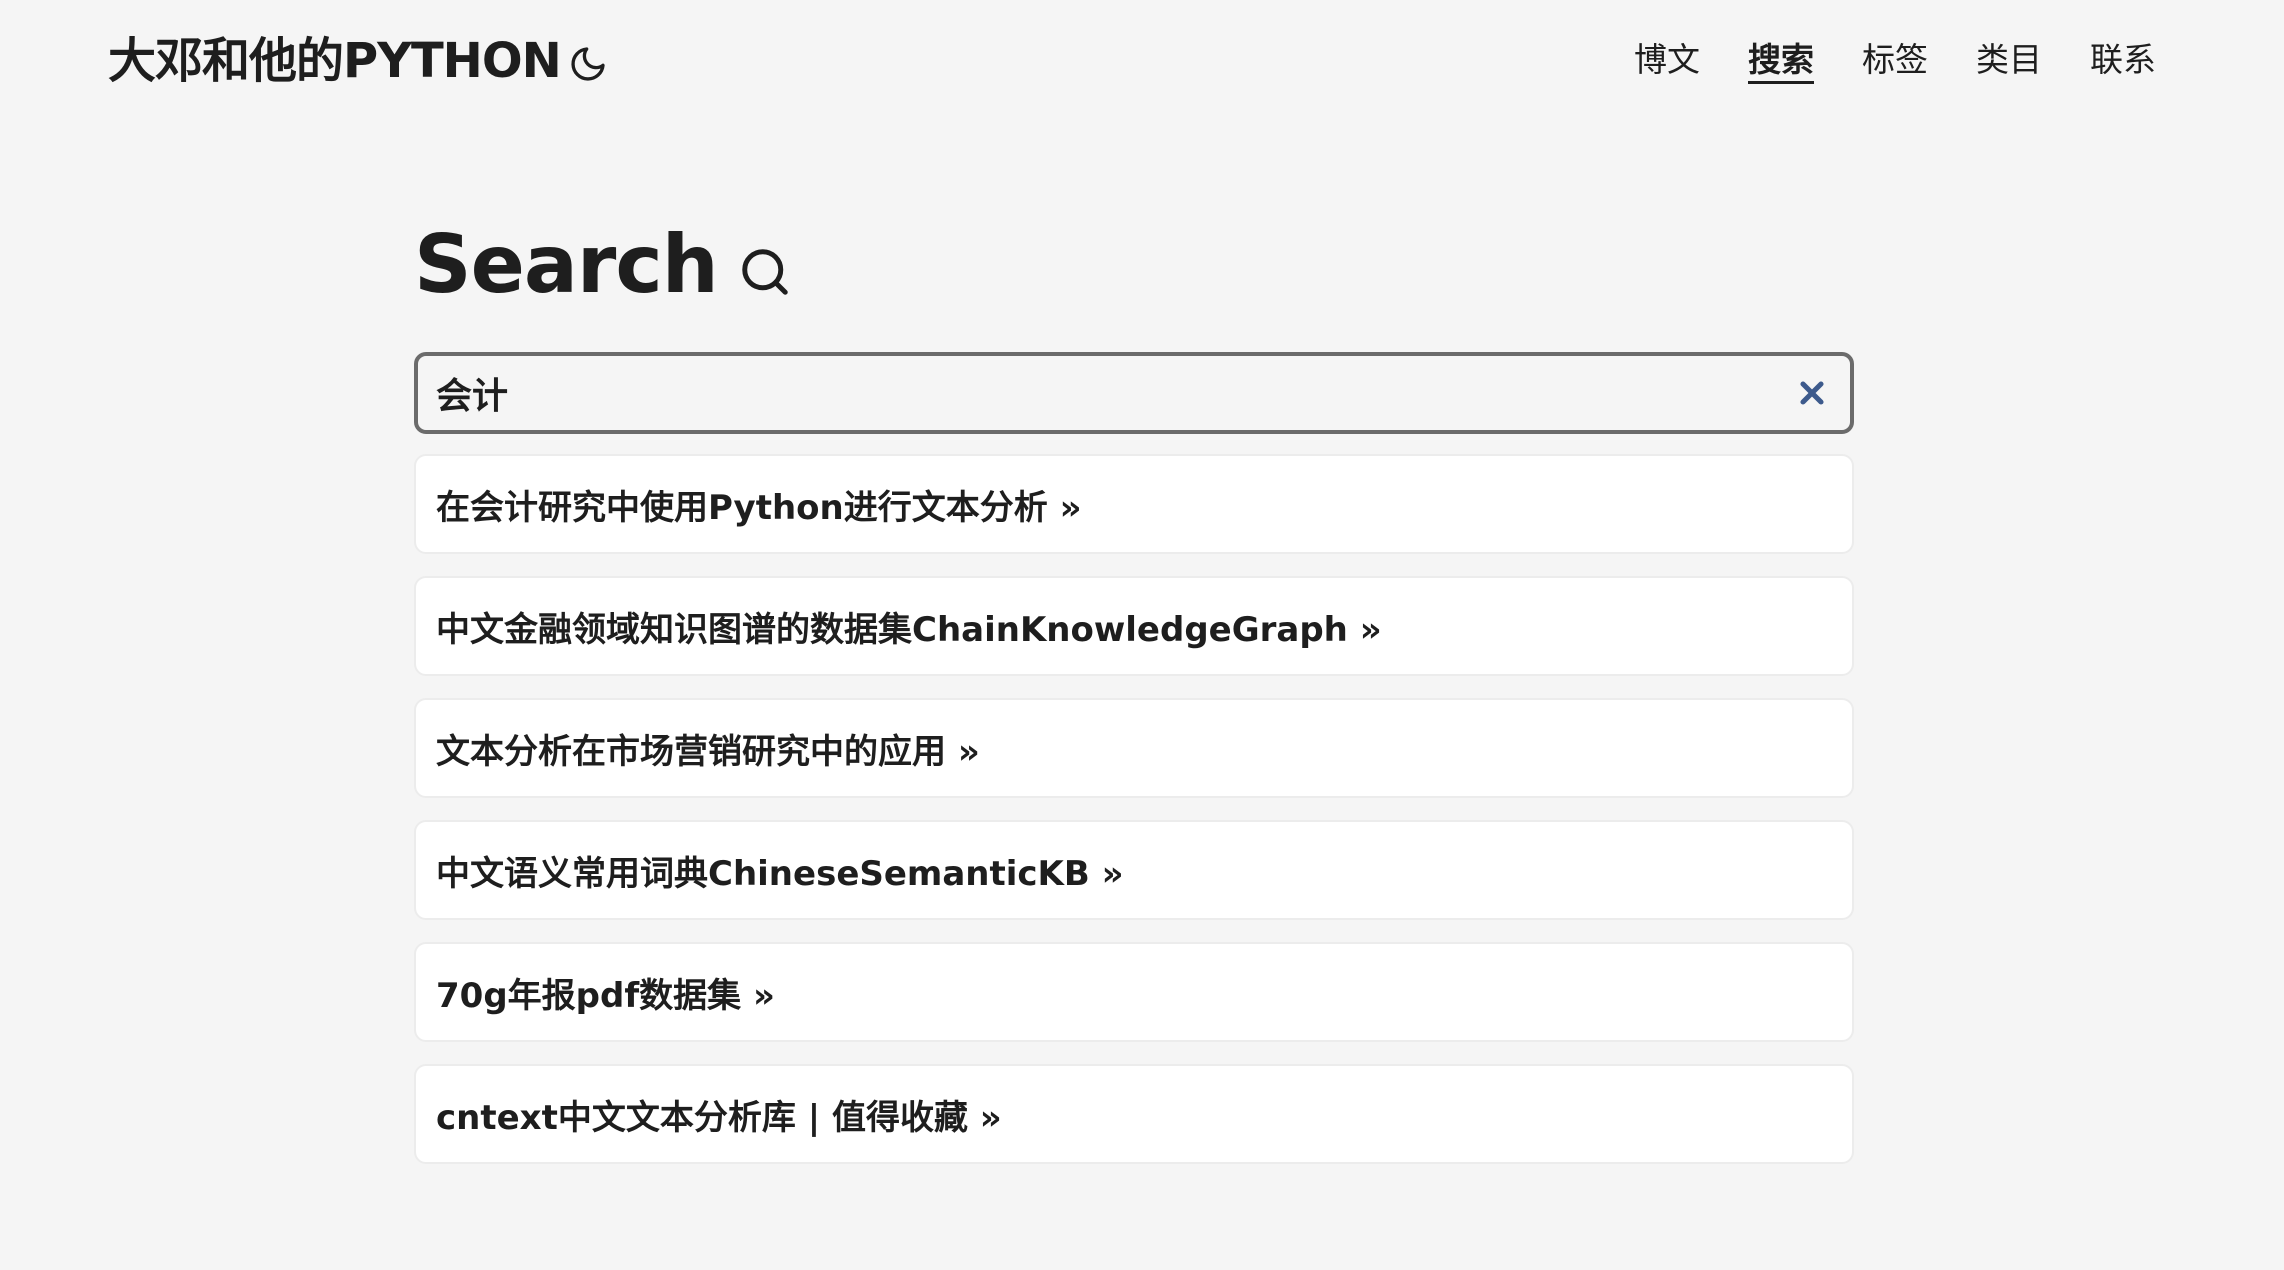 This screenshot has width=2284, height=1270. Describe the element at coordinates (1812, 393) in the screenshot. I see `close-icon` at that location.